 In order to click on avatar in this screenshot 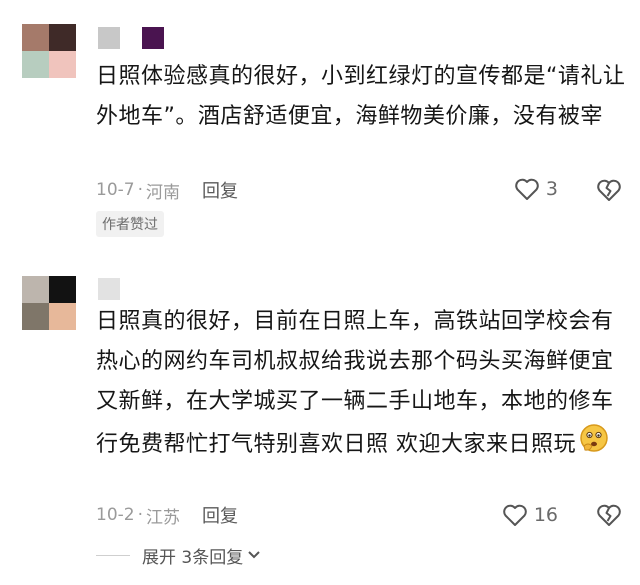, I will do `click(49, 303)`.